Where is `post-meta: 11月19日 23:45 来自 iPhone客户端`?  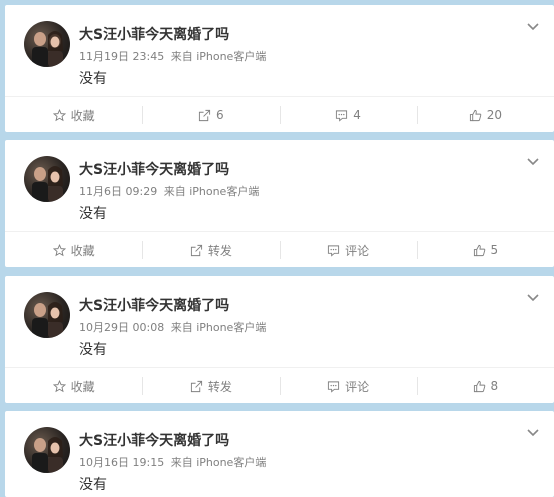 post-meta: 11月19日 23:45 来自 iPhone客户端 is located at coordinates (172, 56).